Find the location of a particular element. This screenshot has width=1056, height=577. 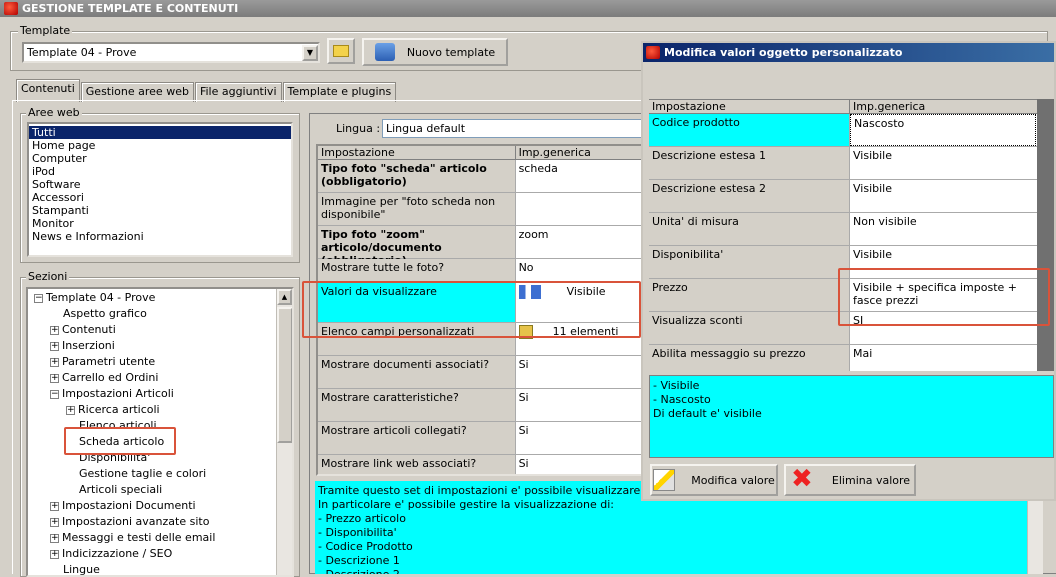

edit-value-button: Modifica valore is located at coordinates (714, 480).